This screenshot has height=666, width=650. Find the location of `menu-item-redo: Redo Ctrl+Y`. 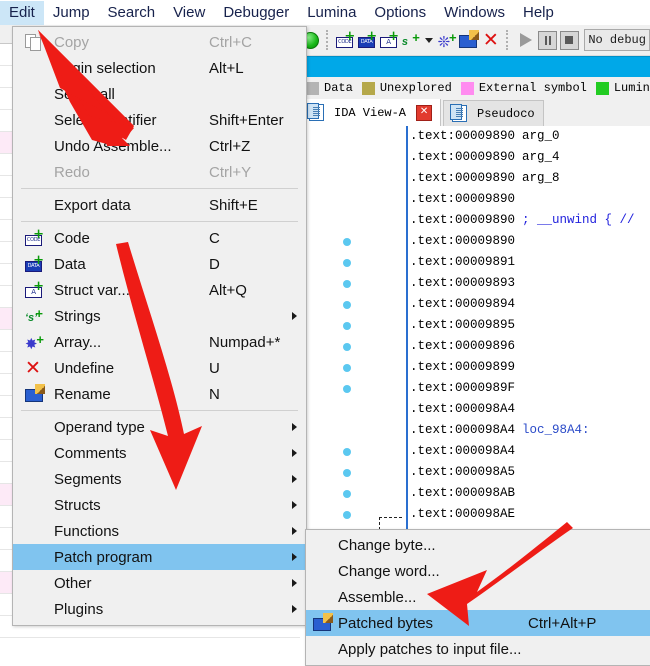

menu-item-redo: Redo Ctrl+Y is located at coordinates (159, 172).